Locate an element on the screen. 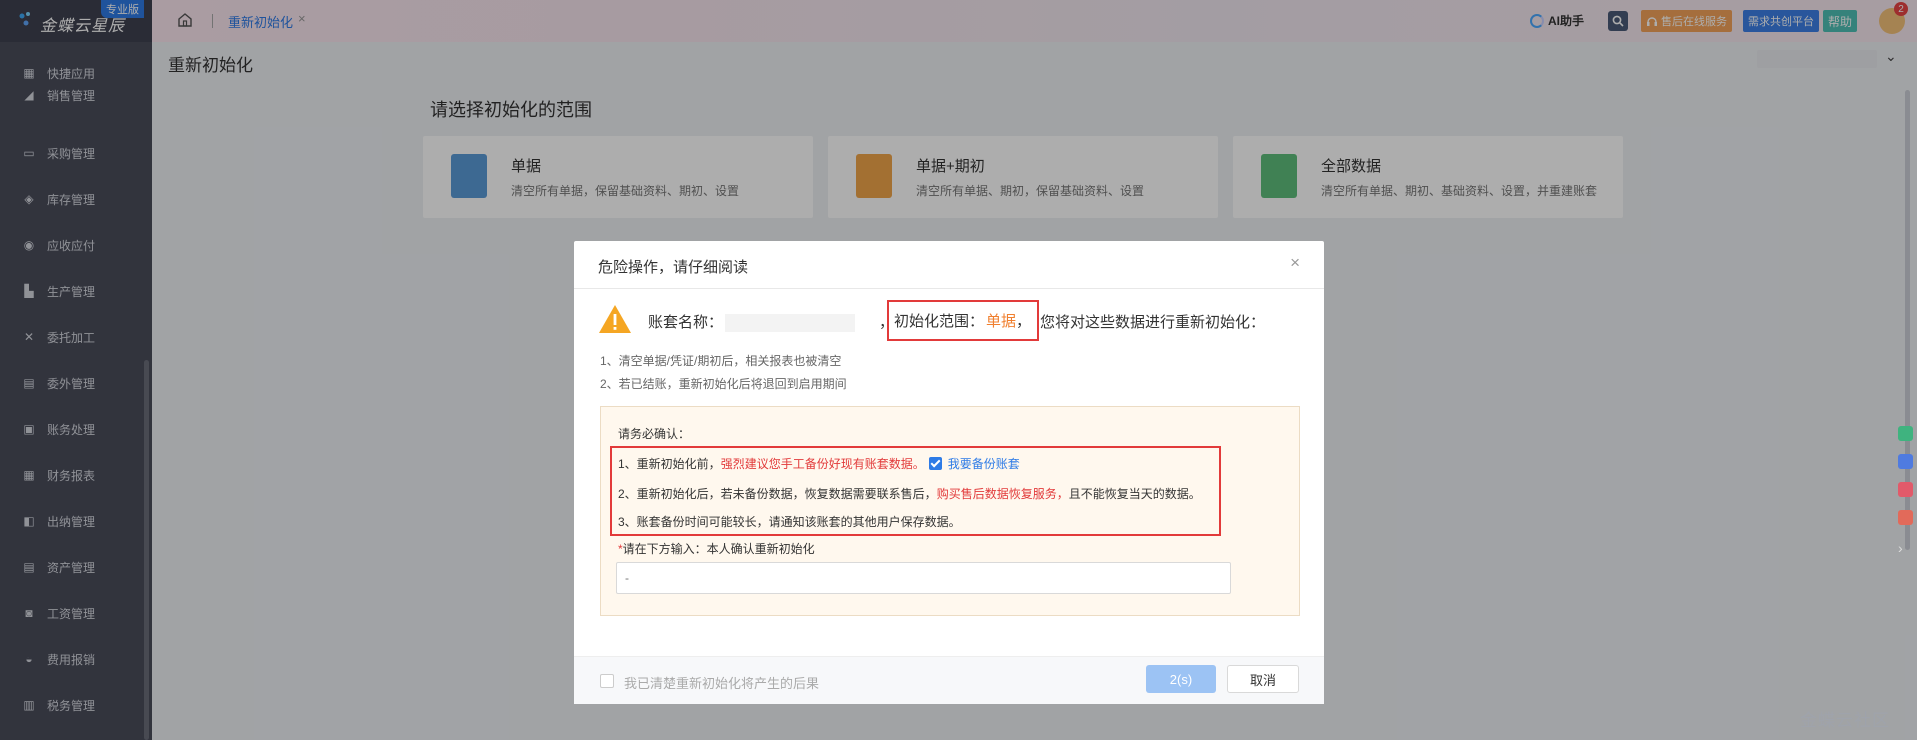 The width and height of the screenshot is (1917, 740). close-icon: × is located at coordinates (1295, 263).